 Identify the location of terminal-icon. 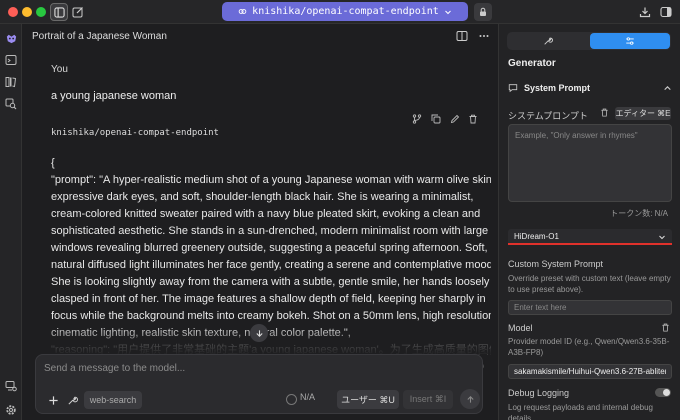
(11, 60).